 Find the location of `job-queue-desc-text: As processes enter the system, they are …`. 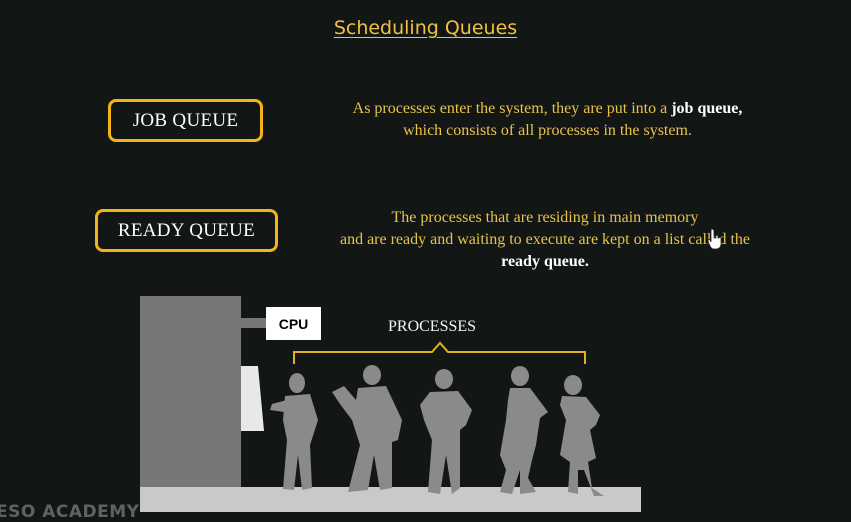

job-queue-desc-text: As processes enter the system, they are … is located at coordinates (512, 108).